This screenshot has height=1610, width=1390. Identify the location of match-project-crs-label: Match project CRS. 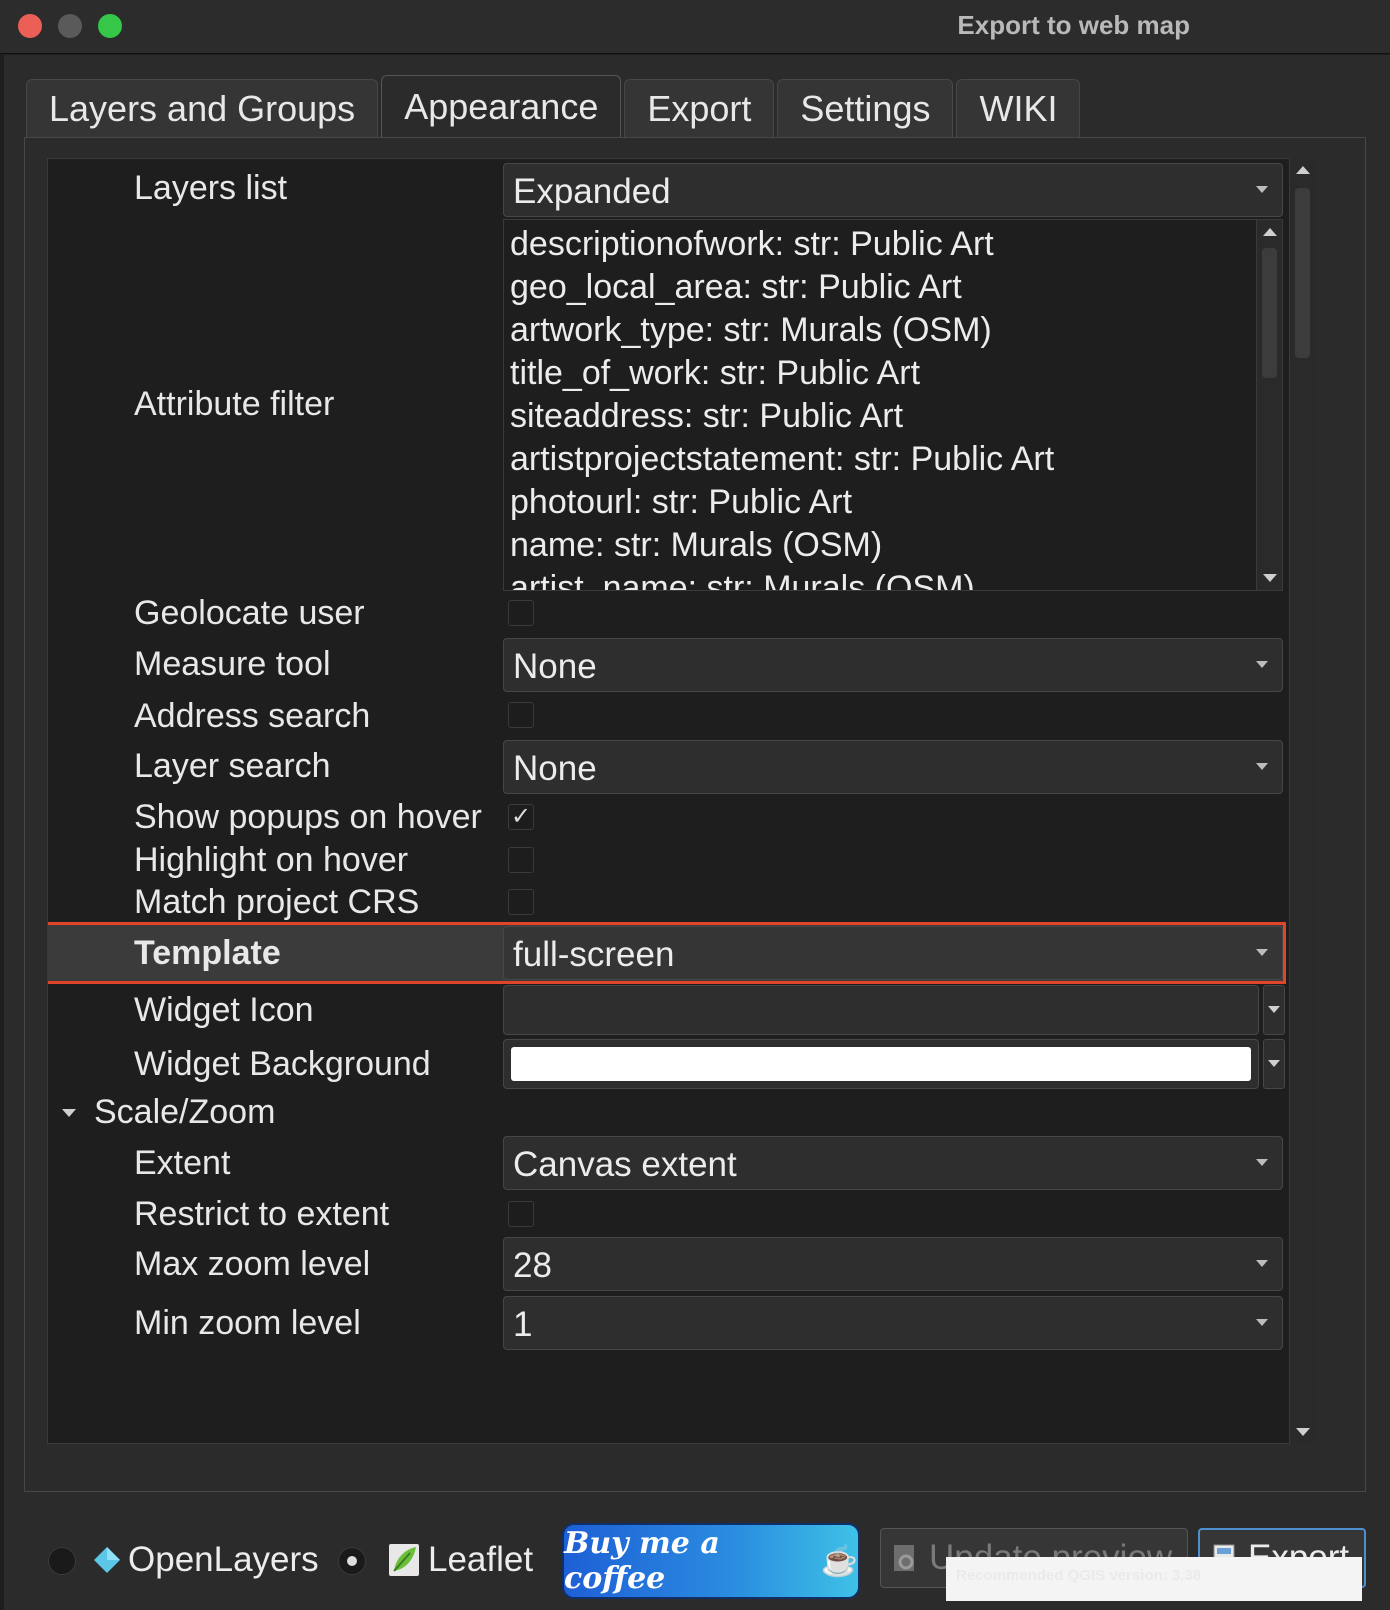
(277, 902).